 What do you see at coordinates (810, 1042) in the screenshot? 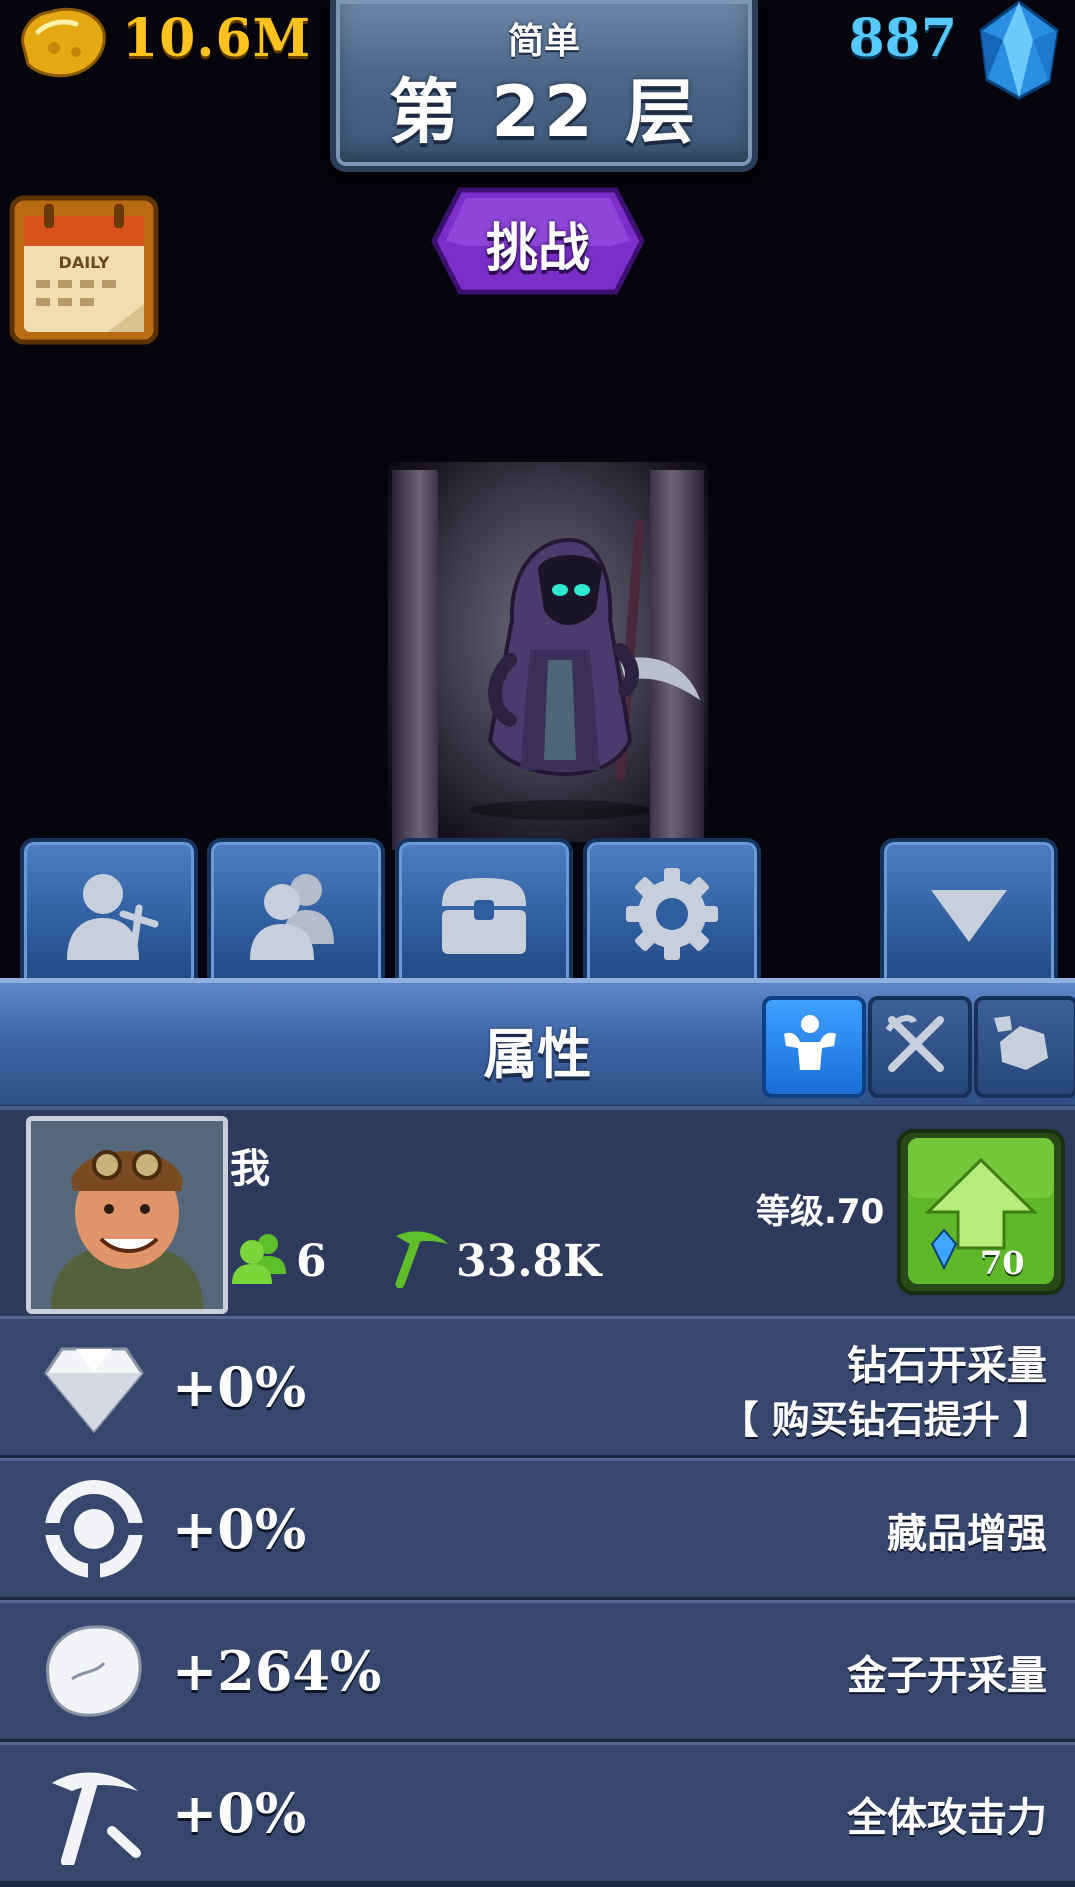
I see `strength-icon` at bounding box center [810, 1042].